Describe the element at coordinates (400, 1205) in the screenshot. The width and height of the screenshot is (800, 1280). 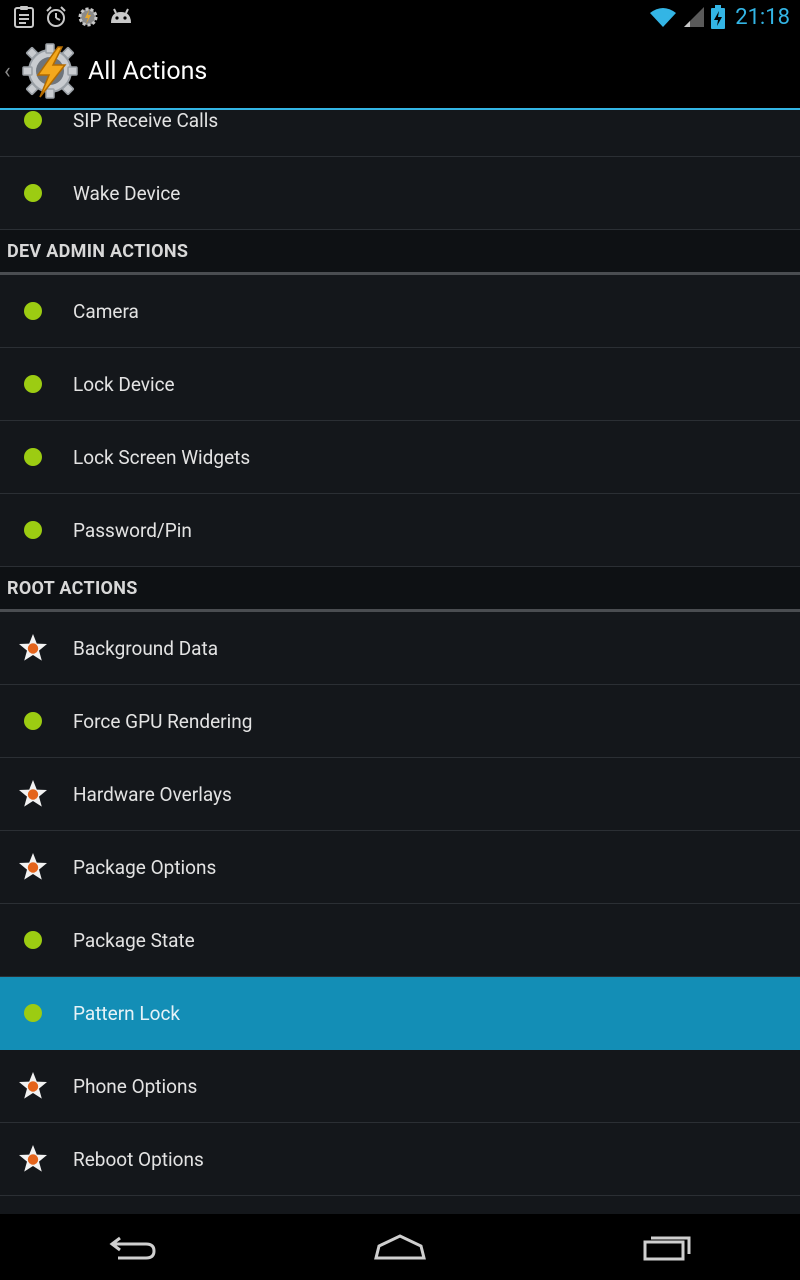
I see `list-item` at that location.